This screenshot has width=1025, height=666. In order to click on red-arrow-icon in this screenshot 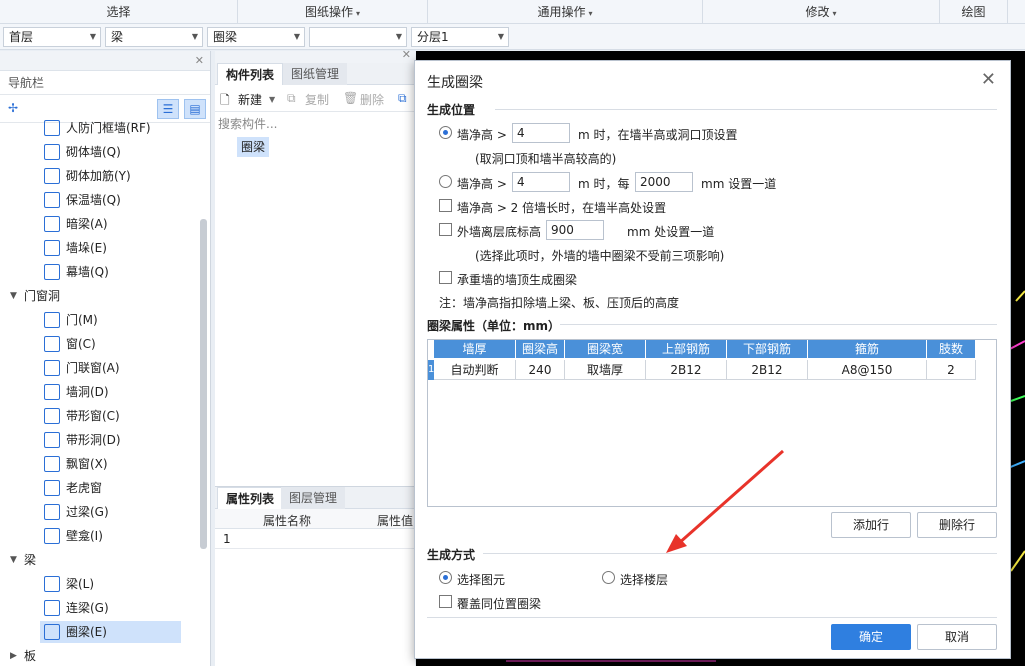, I will do `click(730, 497)`.